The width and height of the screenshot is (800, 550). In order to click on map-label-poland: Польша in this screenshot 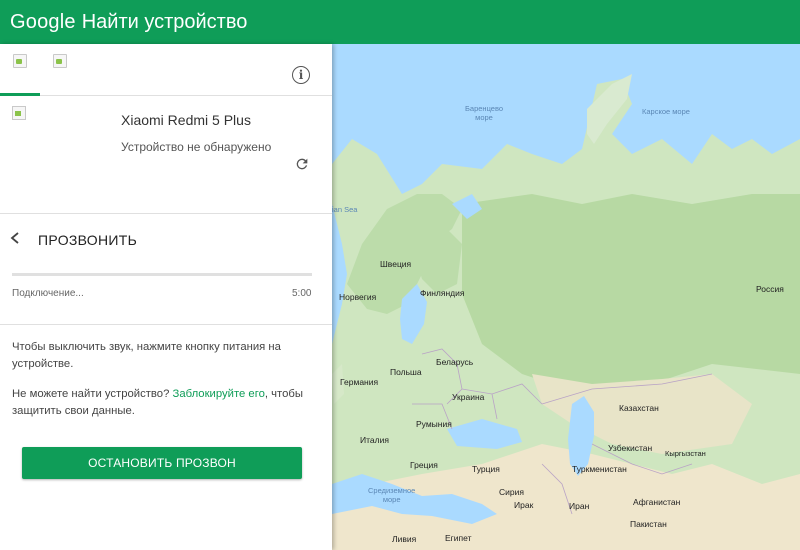, I will do `click(406, 372)`.